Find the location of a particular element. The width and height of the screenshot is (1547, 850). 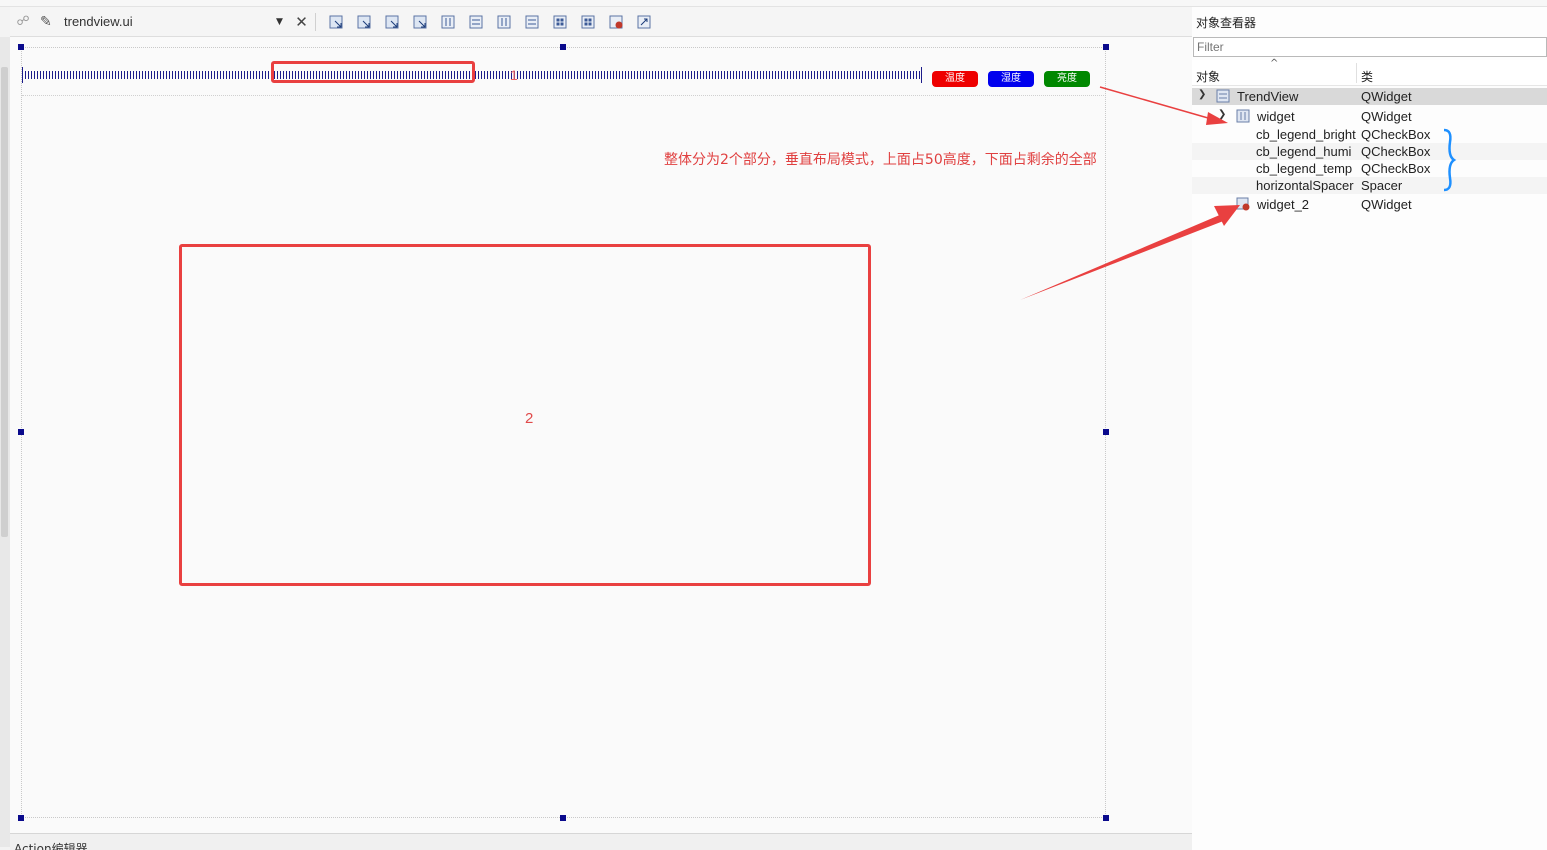

edit-tab-order-icon is located at coordinates (420, 22).